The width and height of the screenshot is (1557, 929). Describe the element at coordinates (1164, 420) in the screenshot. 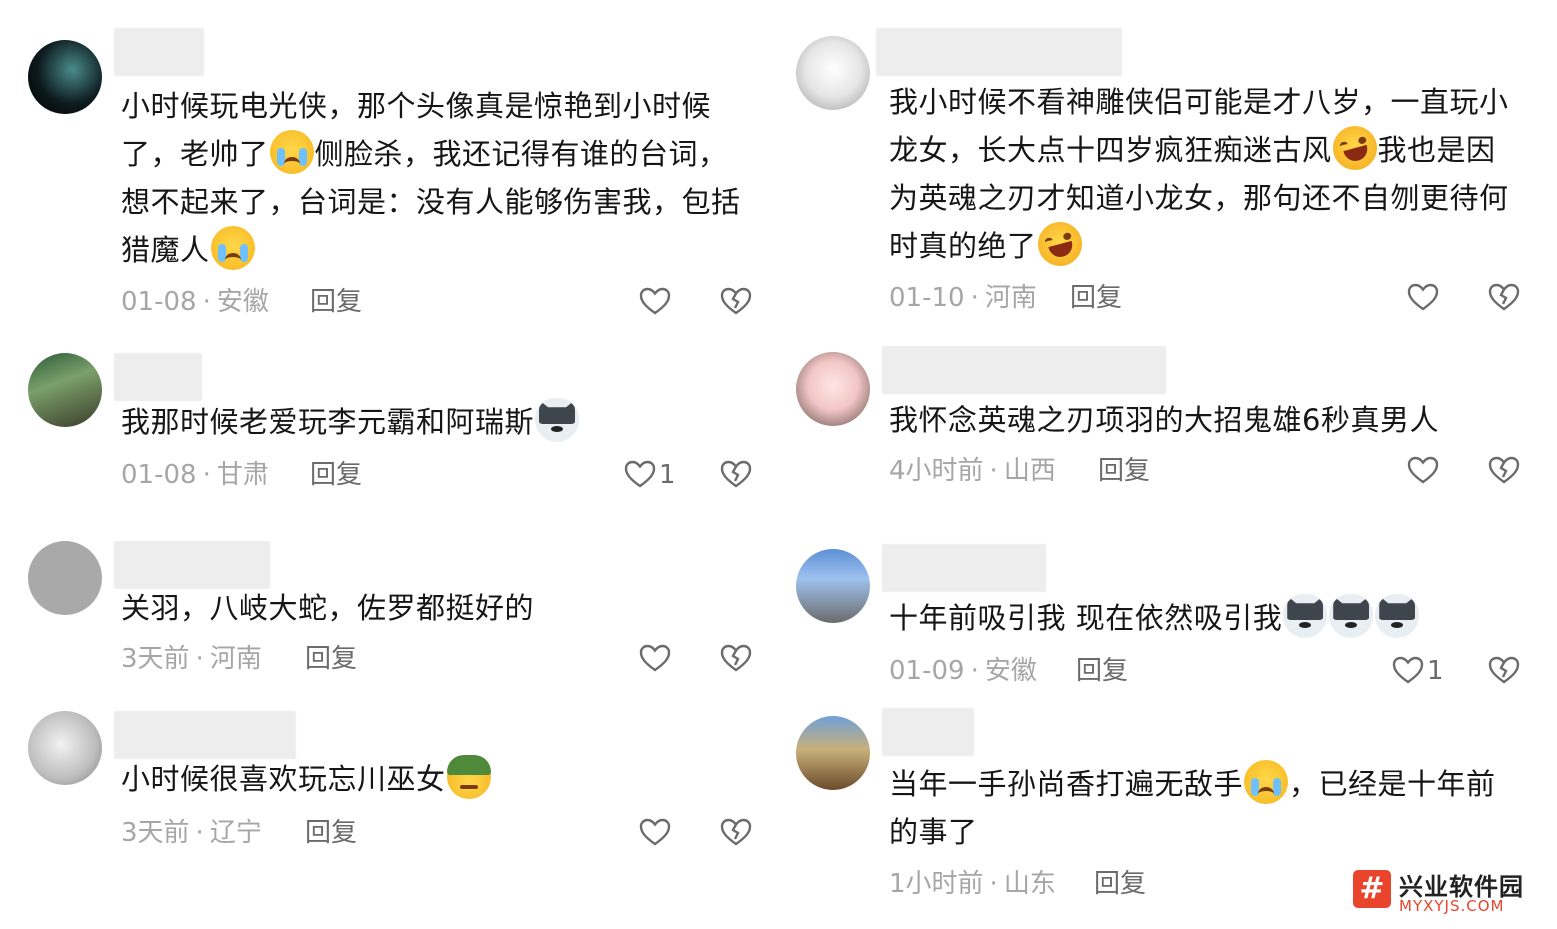

I see `comment-text: 我怀念英魂之刃项羽的大招鬼雄6秒真男人` at that location.